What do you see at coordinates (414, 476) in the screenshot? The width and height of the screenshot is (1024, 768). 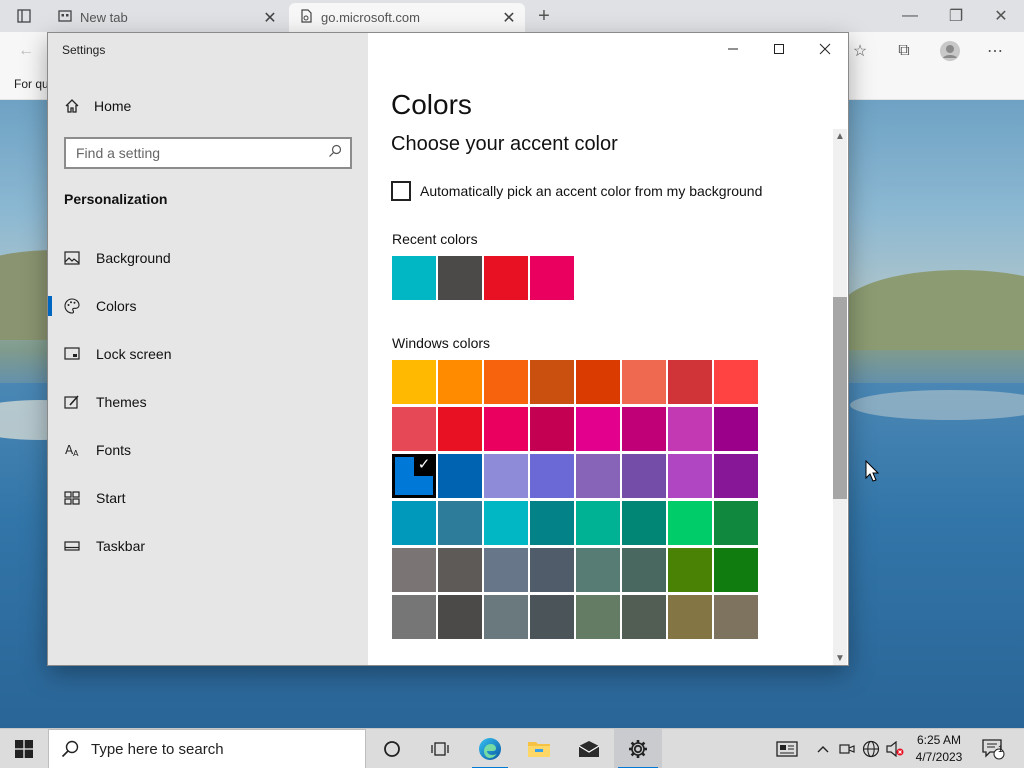 I see `windows-color-swatch: ✓` at bounding box center [414, 476].